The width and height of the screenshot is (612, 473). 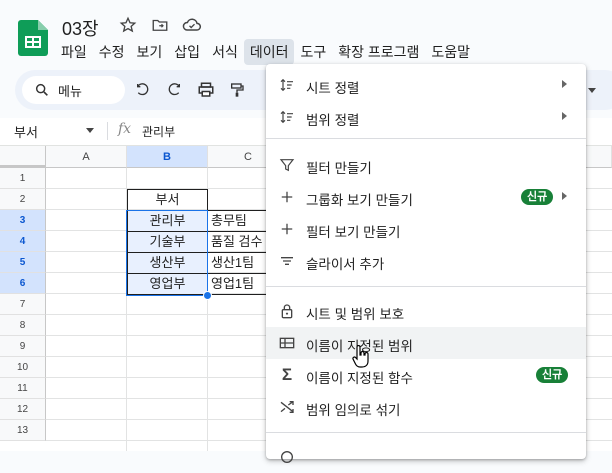 I want to click on menu-edit: 수정, so click(x=112, y=52).